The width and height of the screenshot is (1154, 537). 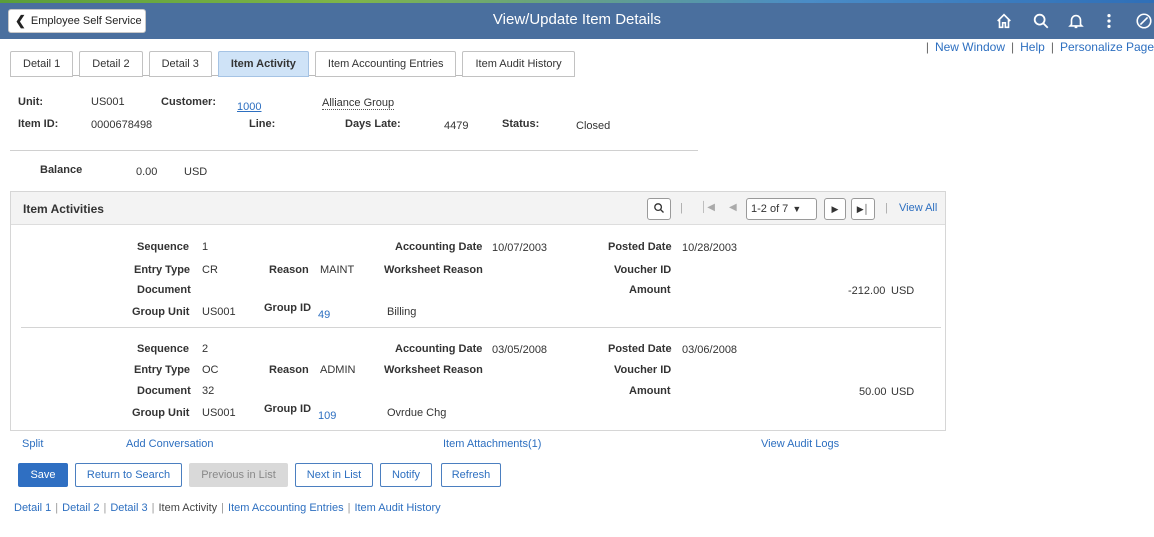 What do you see at coordinates (324, 315) in the screenshot?
I see `group-id-link: 49` at bounding box center [324, 315].